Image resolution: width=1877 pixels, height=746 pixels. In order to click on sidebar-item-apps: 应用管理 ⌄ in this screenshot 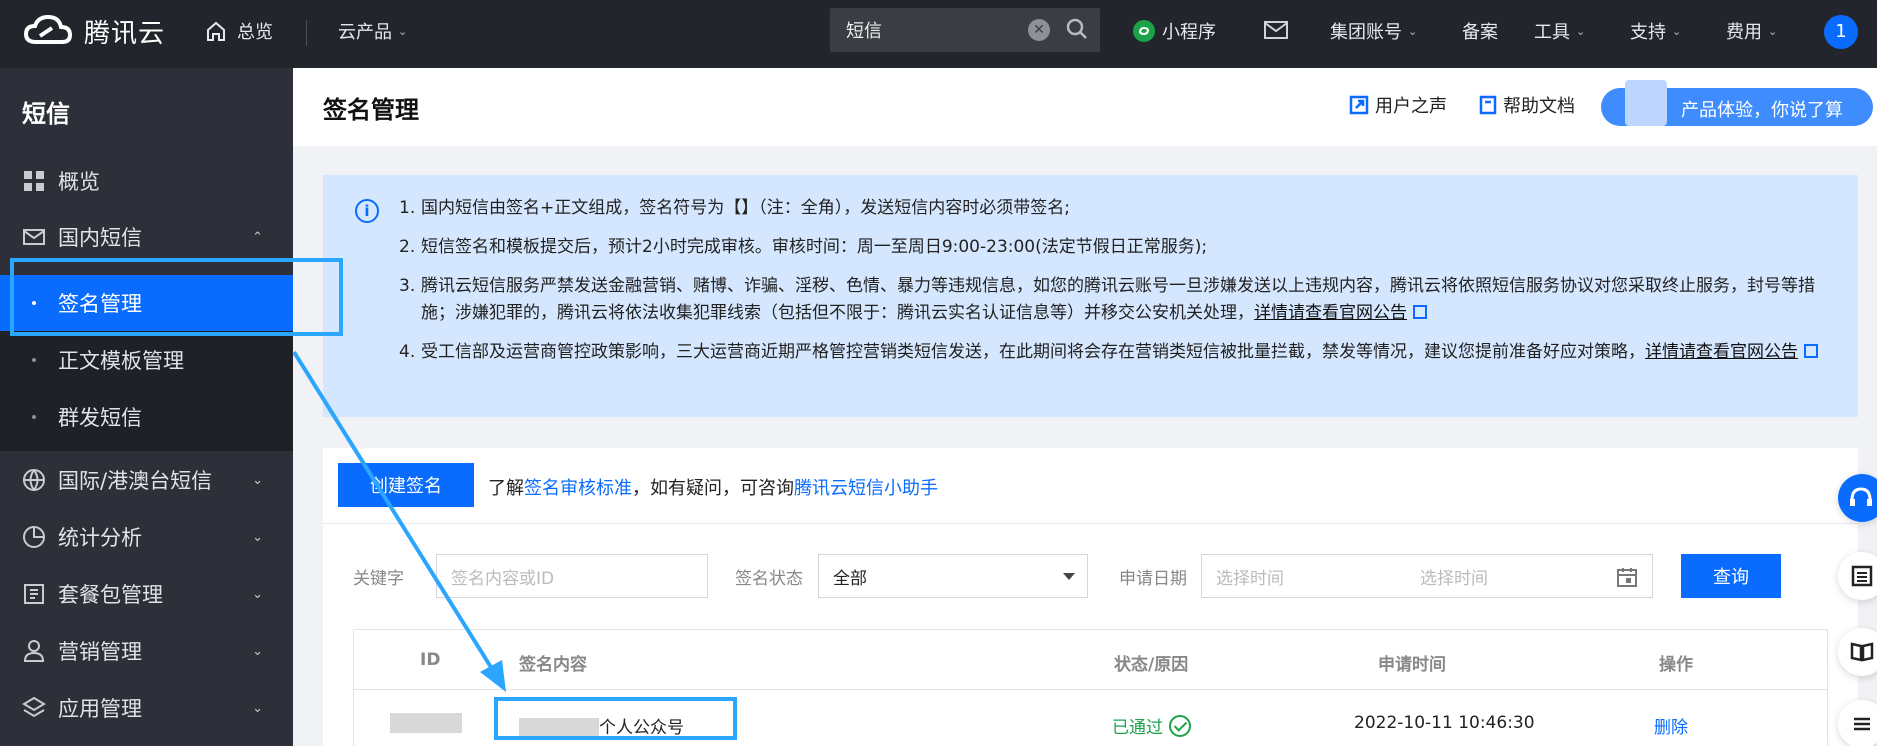, I will do `click(146, 708)`.